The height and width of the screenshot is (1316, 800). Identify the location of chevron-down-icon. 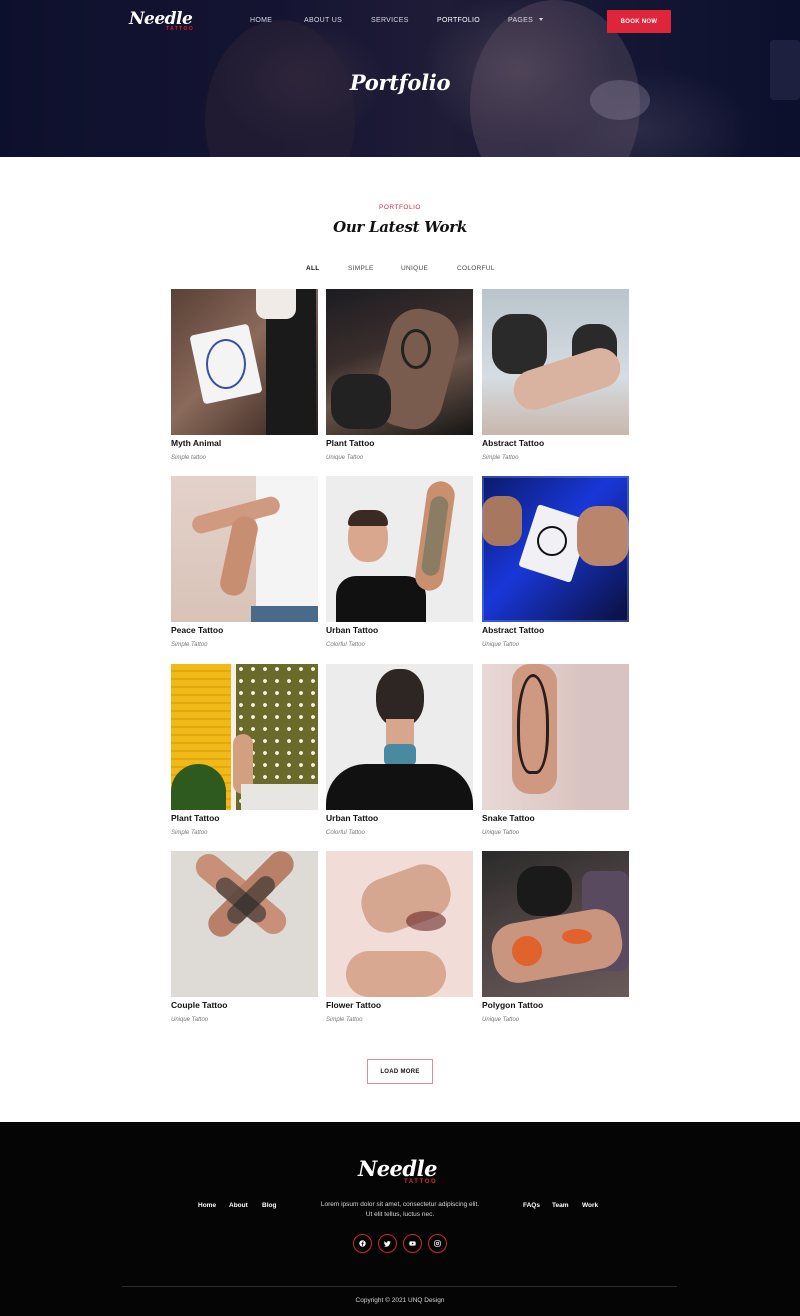
(541, 19).